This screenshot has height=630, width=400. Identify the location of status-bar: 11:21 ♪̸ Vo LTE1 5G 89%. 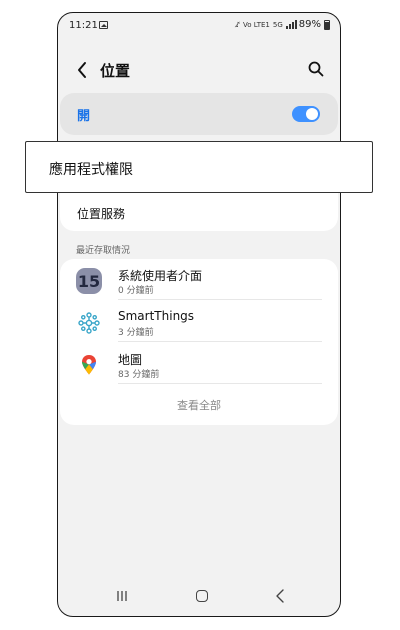
(199, 26).